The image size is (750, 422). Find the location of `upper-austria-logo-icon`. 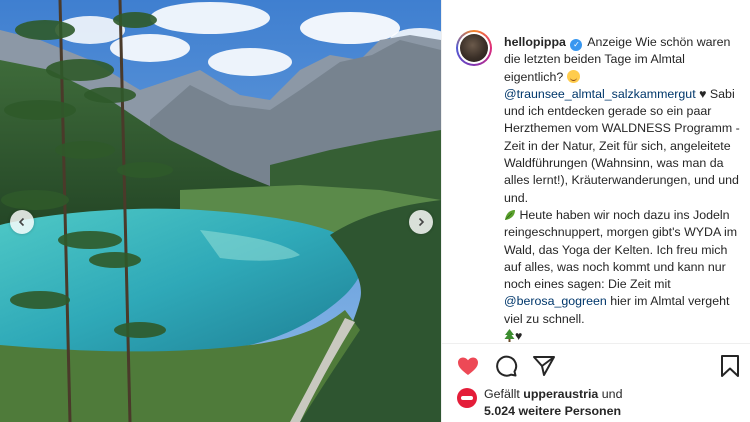

upper-austria-logo-icon is located at coordinates (467, 398).